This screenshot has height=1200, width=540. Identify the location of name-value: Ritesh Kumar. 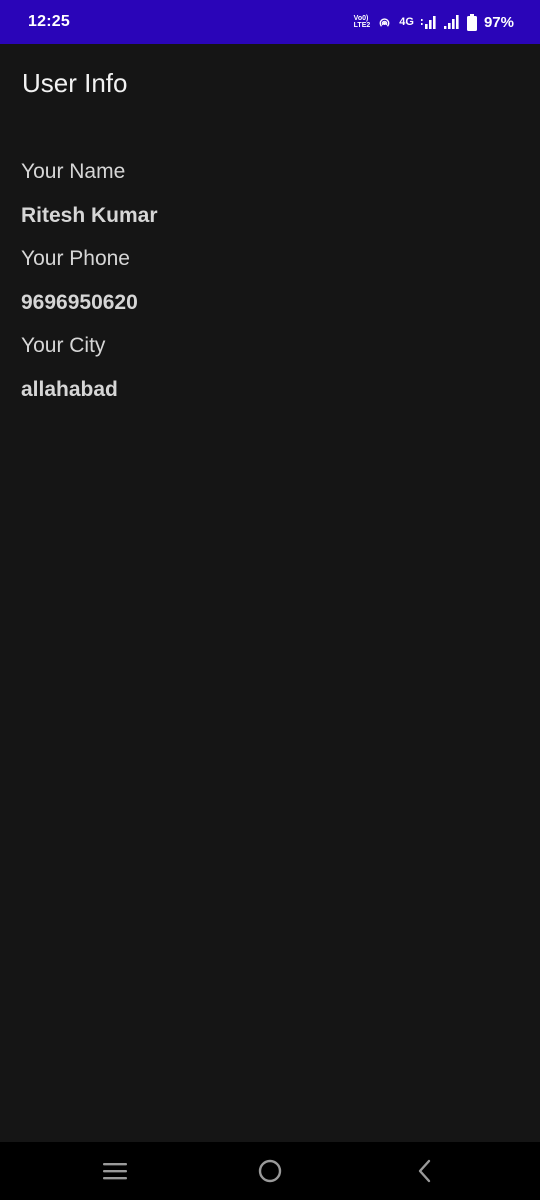
(89, 215).